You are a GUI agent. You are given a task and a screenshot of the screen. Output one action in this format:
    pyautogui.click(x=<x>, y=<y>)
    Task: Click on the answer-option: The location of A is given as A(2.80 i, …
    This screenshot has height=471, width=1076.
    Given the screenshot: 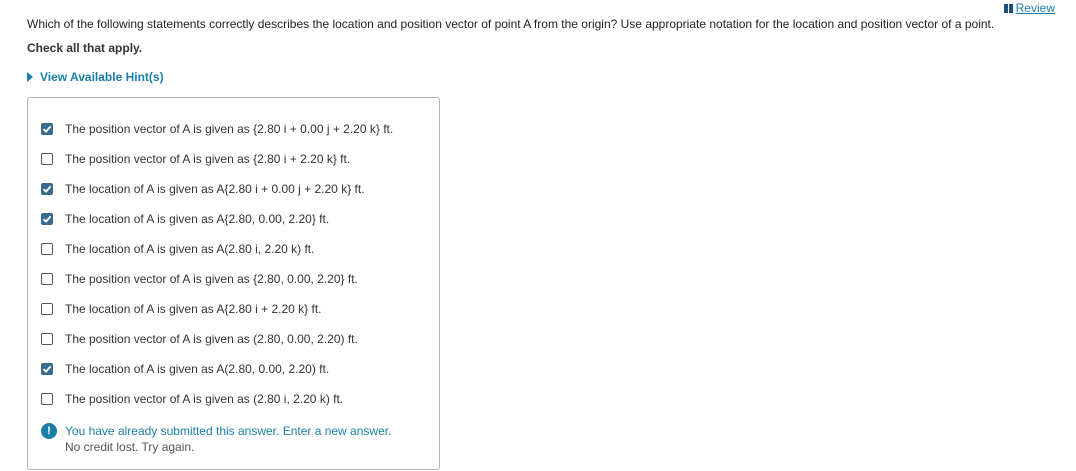 What is the action you would take?
    pyautogui.click(x=217, y=249)
    